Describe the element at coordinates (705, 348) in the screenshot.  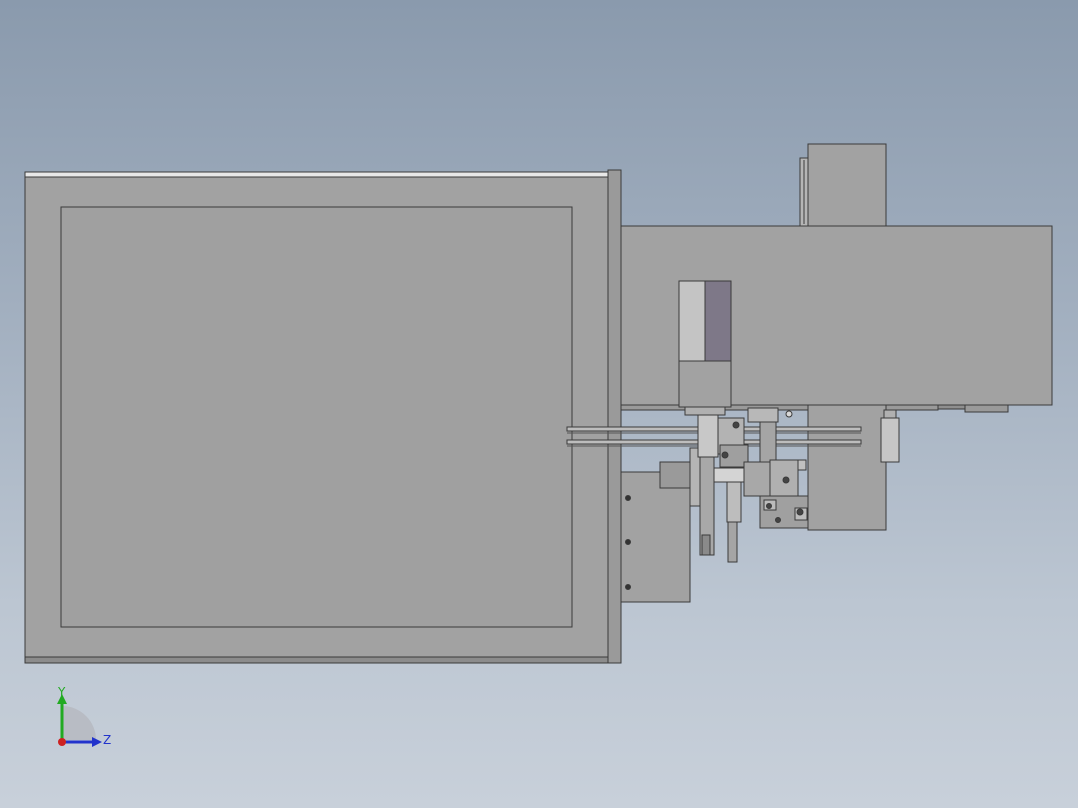
I see `pneumatic-cylinder` at that location.